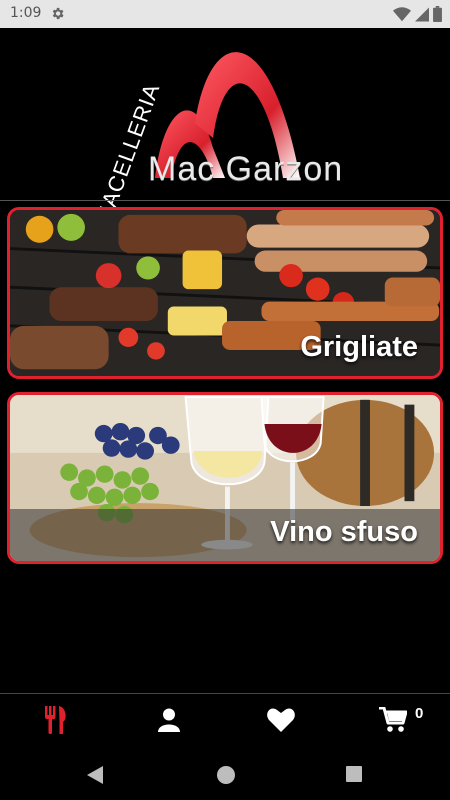  I want to click on logo-main-text: Mac Garzon, so click(246, 169).